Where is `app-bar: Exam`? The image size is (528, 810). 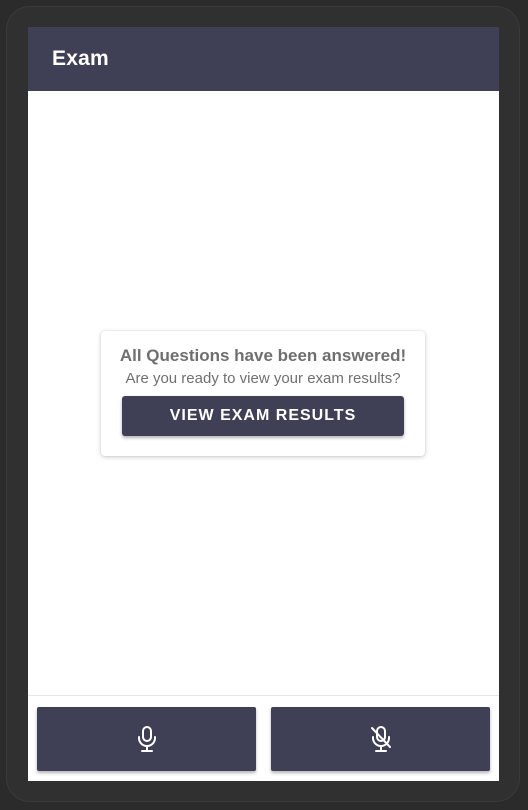 app-bar: Exam is located at coordinates (263, 59).